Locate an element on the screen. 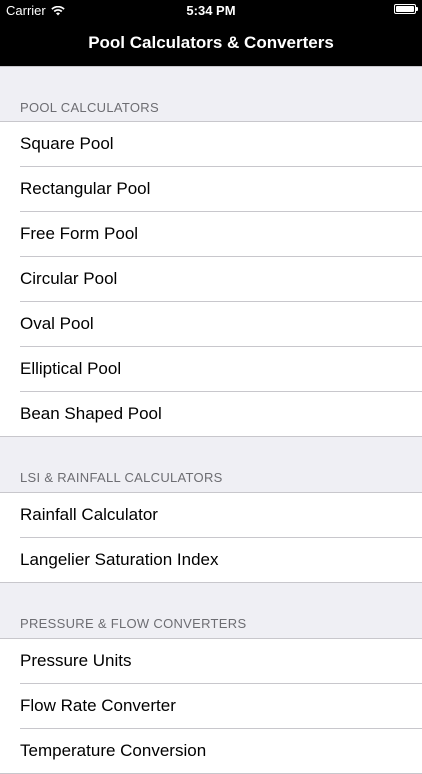  list-item-bean-shaped-pool: Bean Shaped Pool is located at coordinates (221, 413).